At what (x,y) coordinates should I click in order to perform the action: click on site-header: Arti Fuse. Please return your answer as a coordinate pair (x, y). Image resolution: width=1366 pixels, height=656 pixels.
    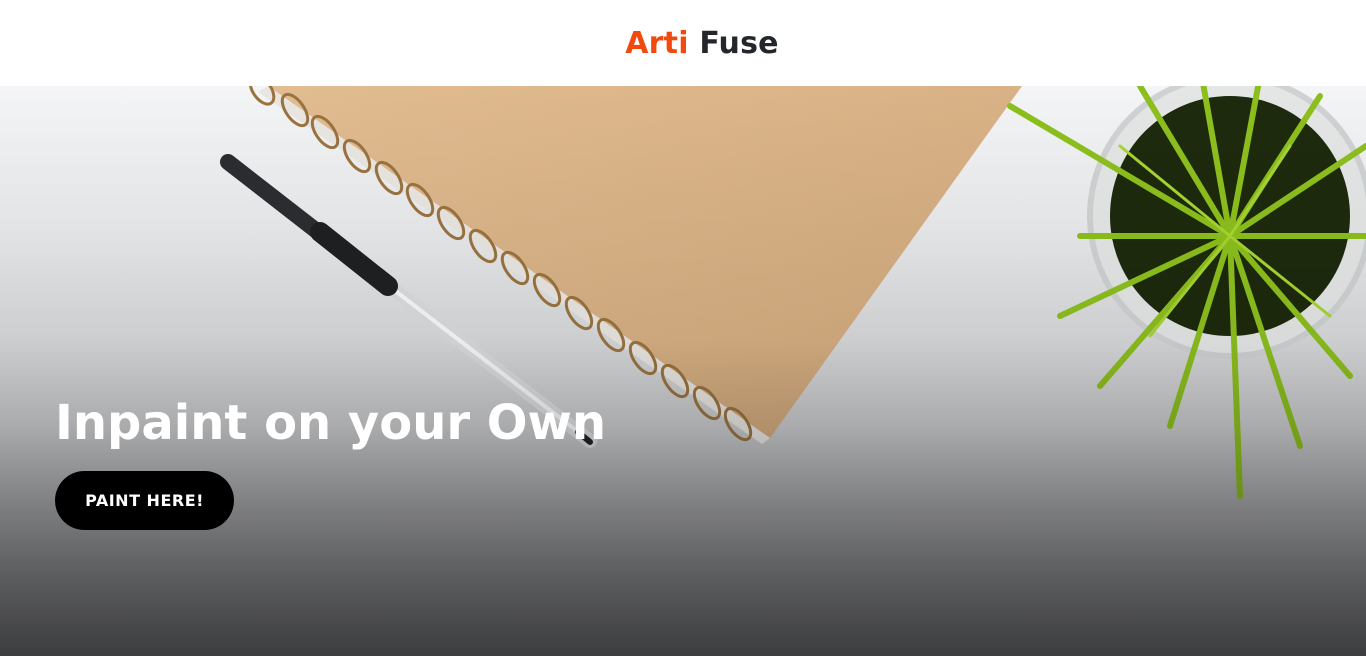
    Looking at the image, I should click on (683, 43).